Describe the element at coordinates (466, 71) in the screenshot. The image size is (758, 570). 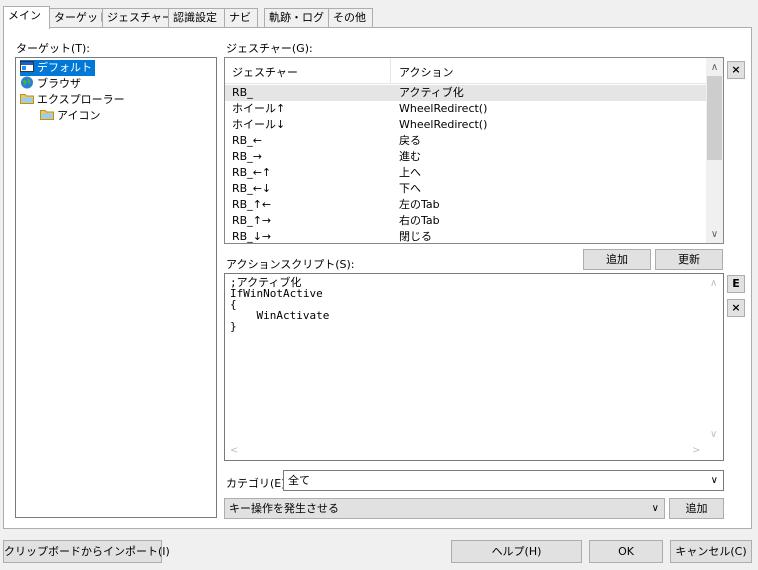
I see `gesture-list-header: ジェスチャー アクション` at that location.